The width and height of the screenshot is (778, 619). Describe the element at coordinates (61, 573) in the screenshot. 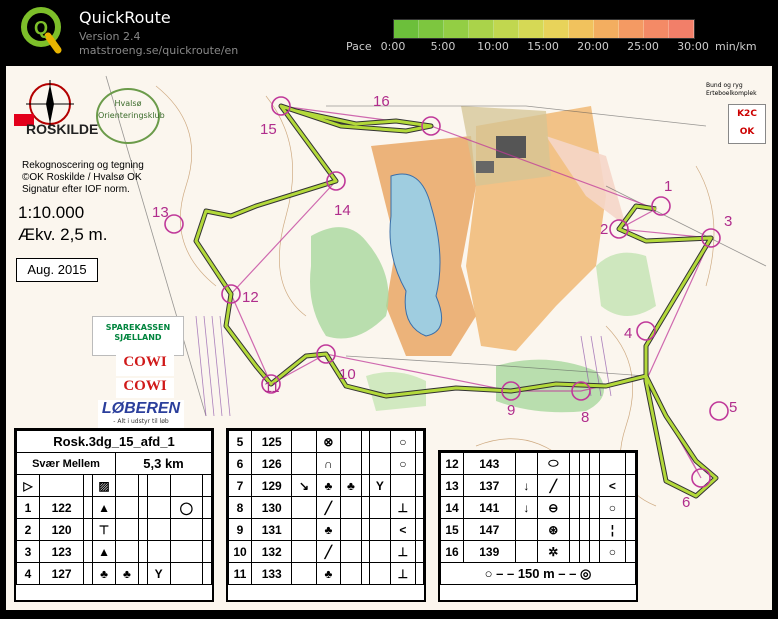

I see `control-code: 127` at that location.